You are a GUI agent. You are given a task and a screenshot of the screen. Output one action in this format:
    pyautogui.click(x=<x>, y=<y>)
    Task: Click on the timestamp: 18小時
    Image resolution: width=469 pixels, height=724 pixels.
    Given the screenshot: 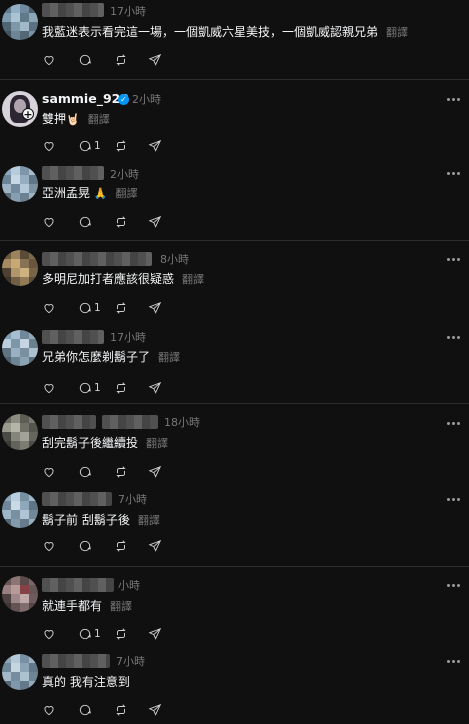 What is the action you would take?
    pyautogui.click(x=182, y=422)
    